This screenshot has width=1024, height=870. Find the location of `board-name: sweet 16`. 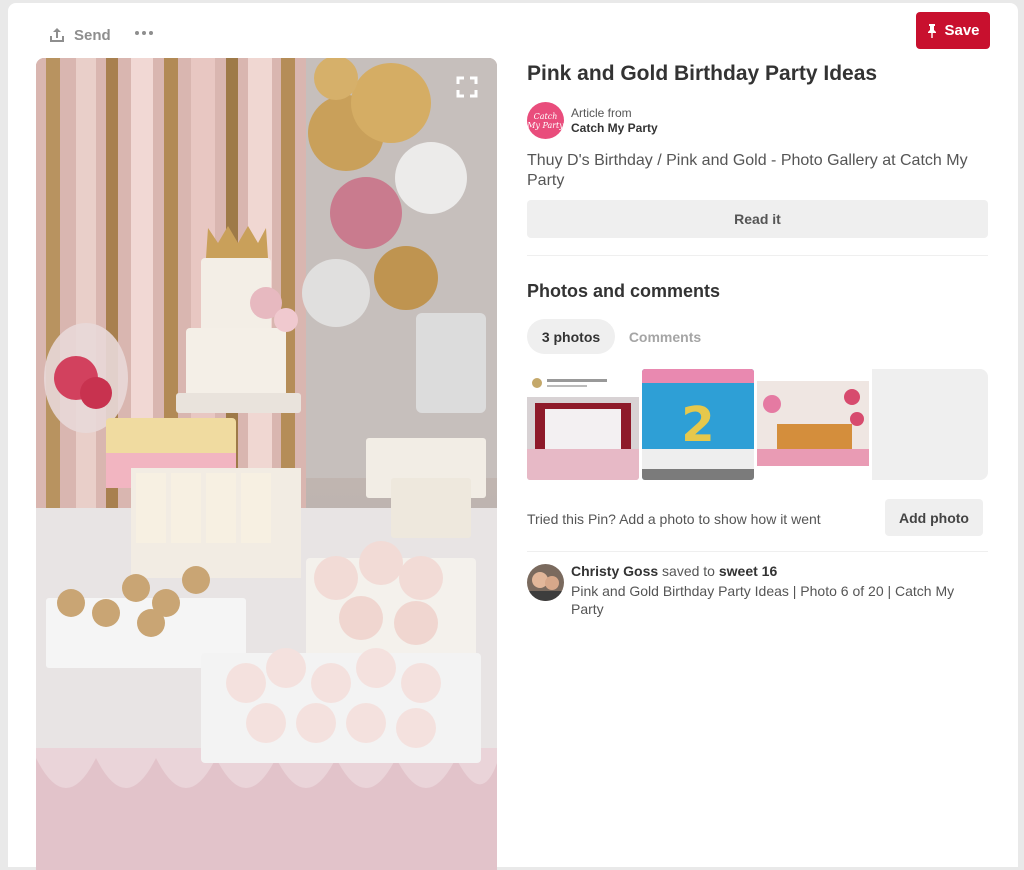

board-name: sweet 16 is located at coordinates (748, 571).